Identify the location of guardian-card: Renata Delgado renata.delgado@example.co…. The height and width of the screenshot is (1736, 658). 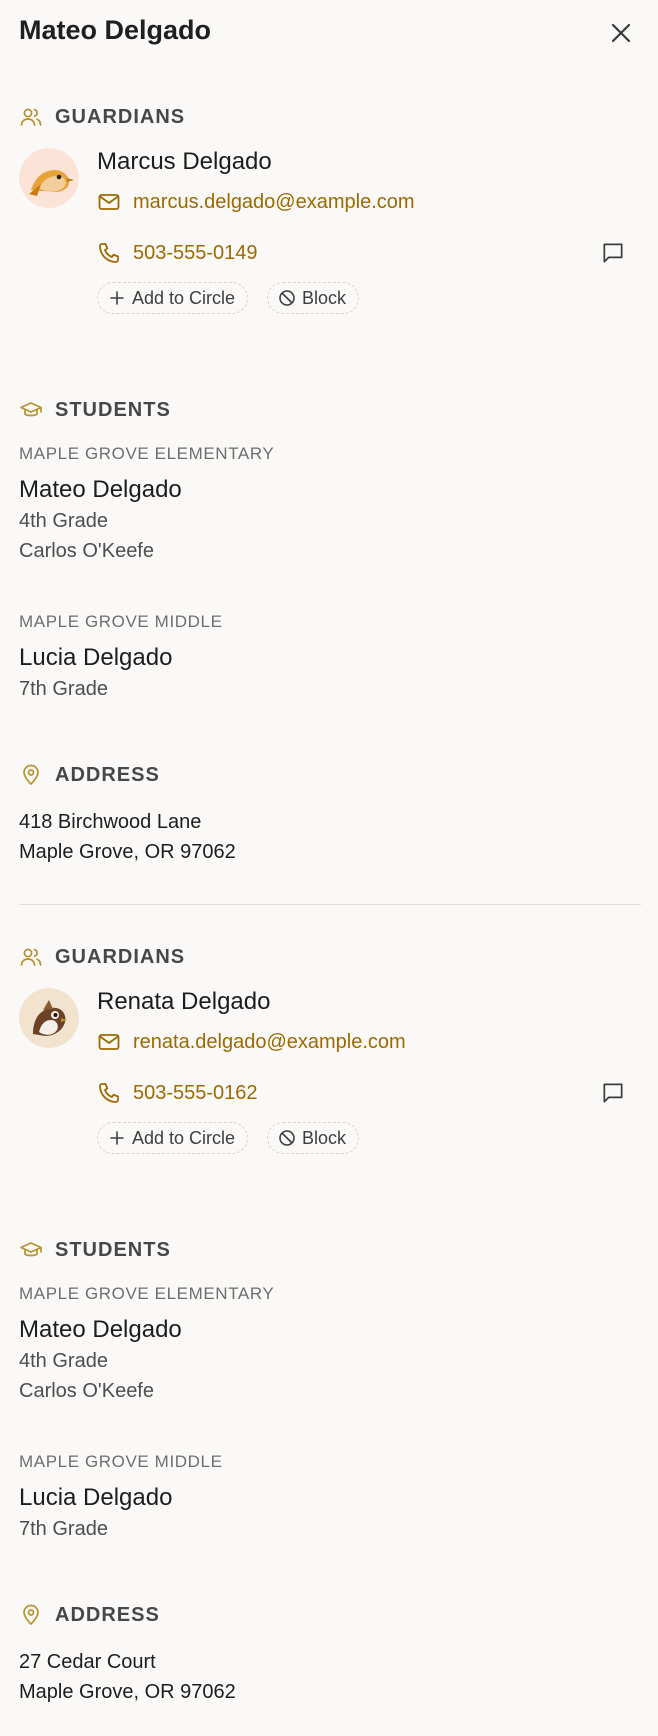
(329, 1065).